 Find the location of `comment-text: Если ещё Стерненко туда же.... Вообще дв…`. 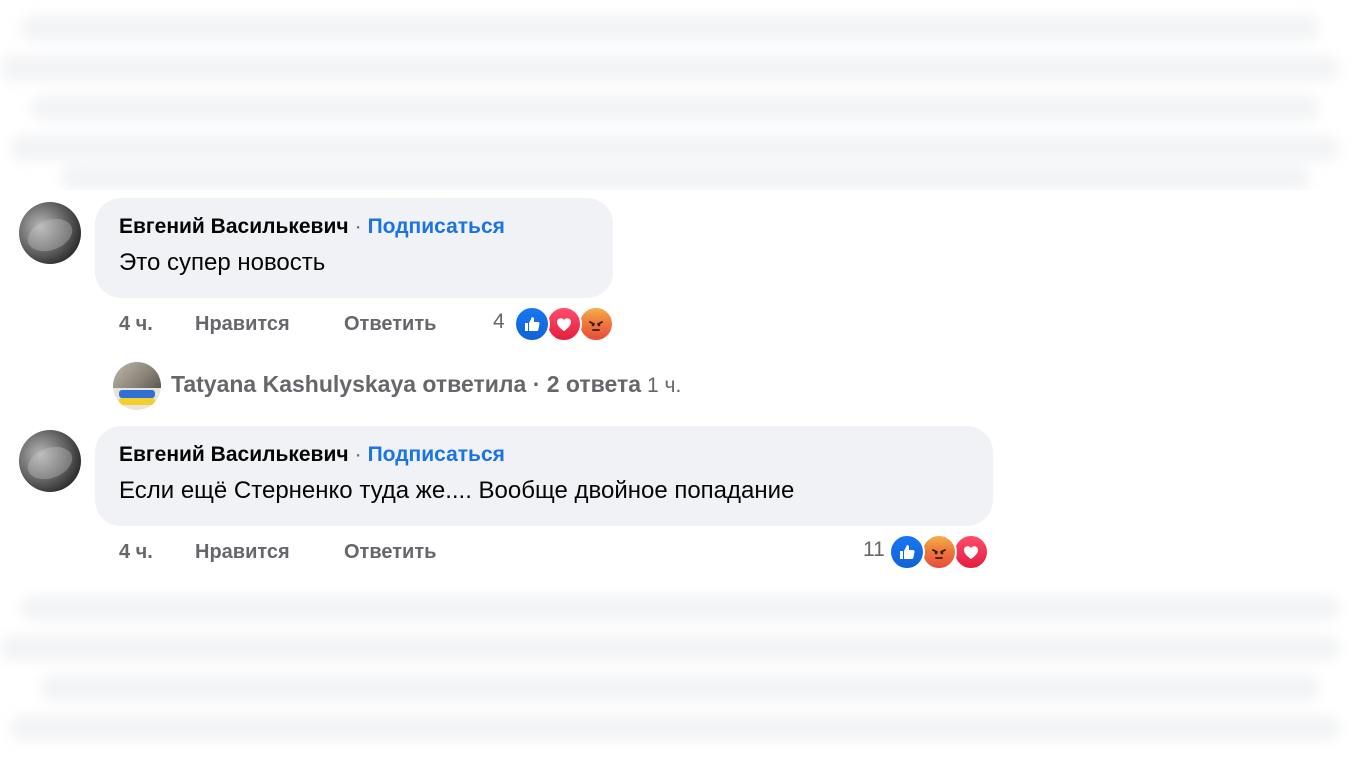

comment-text: Если ещё Стерненко туда же.... Вообще дв… is located at coordinates (457, 490).